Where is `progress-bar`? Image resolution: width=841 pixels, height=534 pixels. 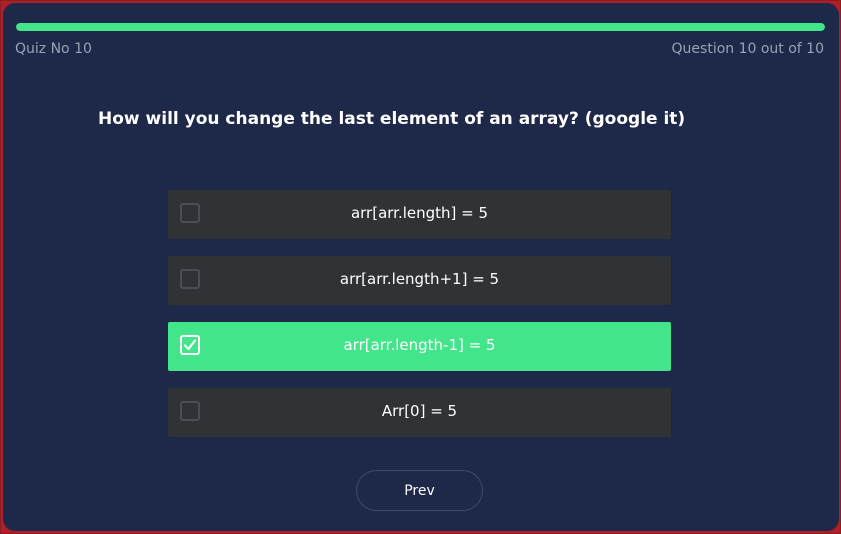
progress-bar is located at coordinates (420, 27).